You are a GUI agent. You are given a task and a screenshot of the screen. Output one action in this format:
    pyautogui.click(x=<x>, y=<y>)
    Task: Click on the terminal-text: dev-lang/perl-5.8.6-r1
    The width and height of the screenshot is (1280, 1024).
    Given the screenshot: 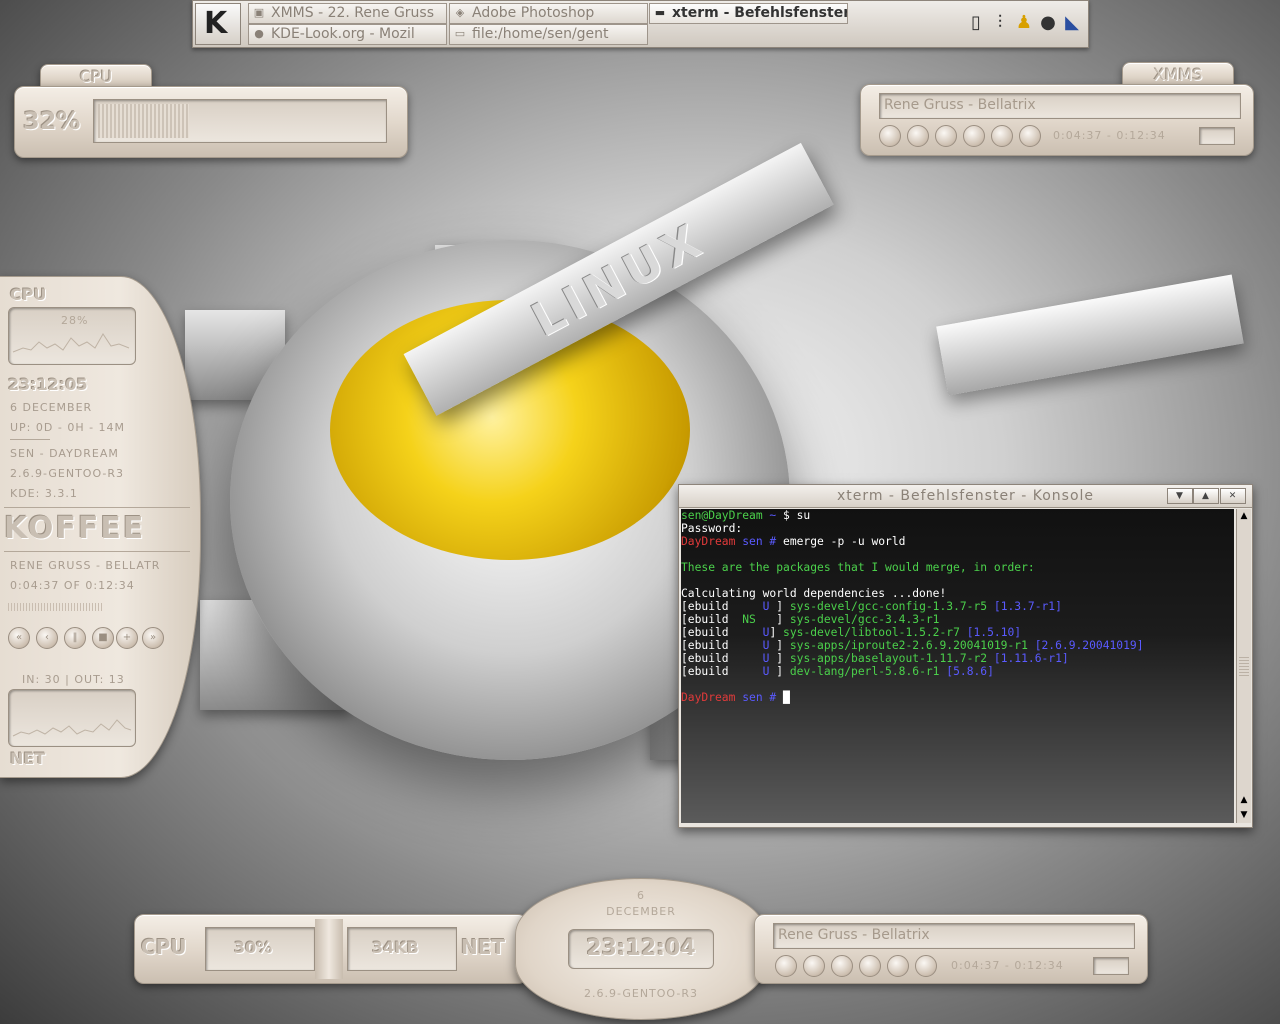 What is the action you would take?
    pyautogui.click(x=864, y=671)
    